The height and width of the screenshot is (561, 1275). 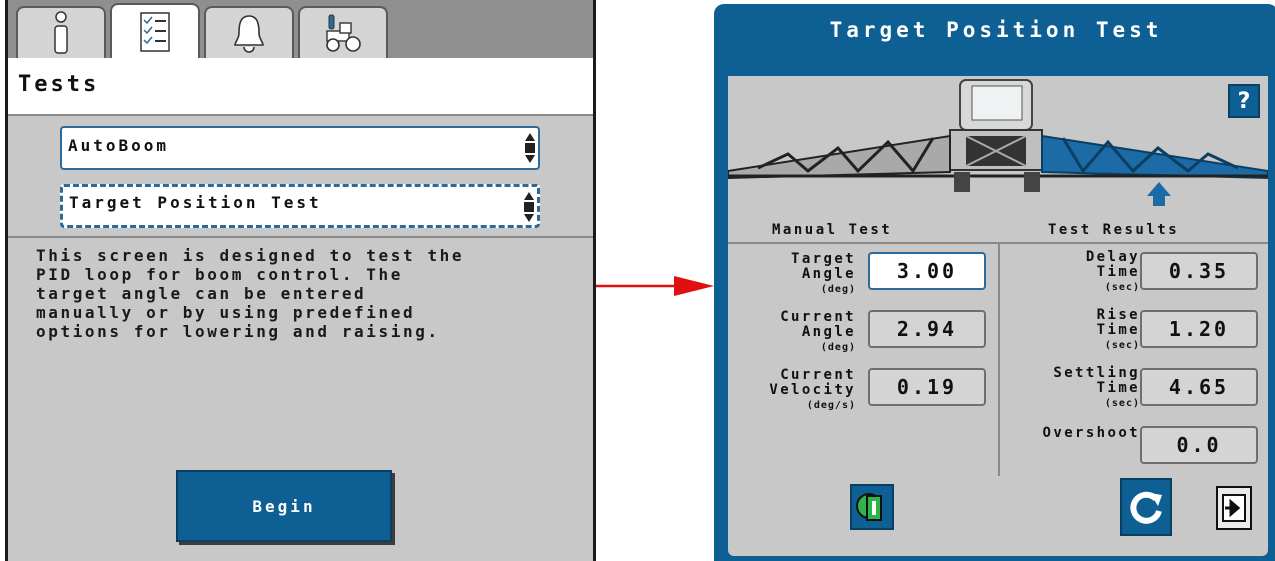 I want to click on right-arrow-icon, so click(x=655, y=286).